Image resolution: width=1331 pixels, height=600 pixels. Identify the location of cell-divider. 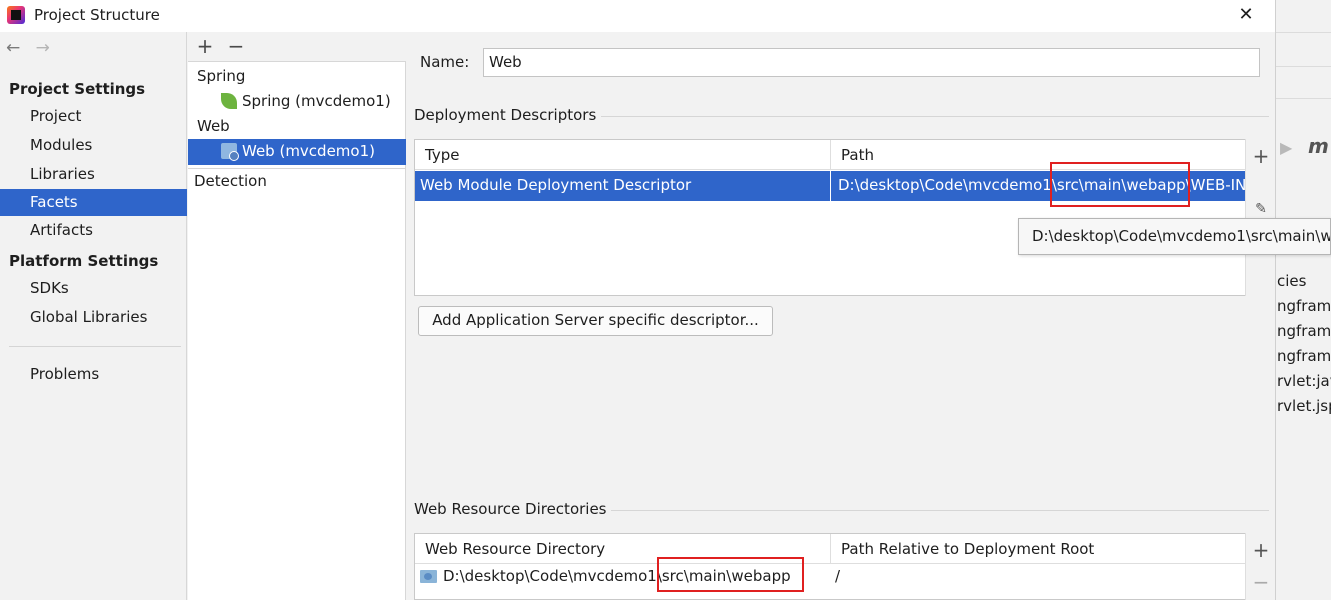
(830, 186).